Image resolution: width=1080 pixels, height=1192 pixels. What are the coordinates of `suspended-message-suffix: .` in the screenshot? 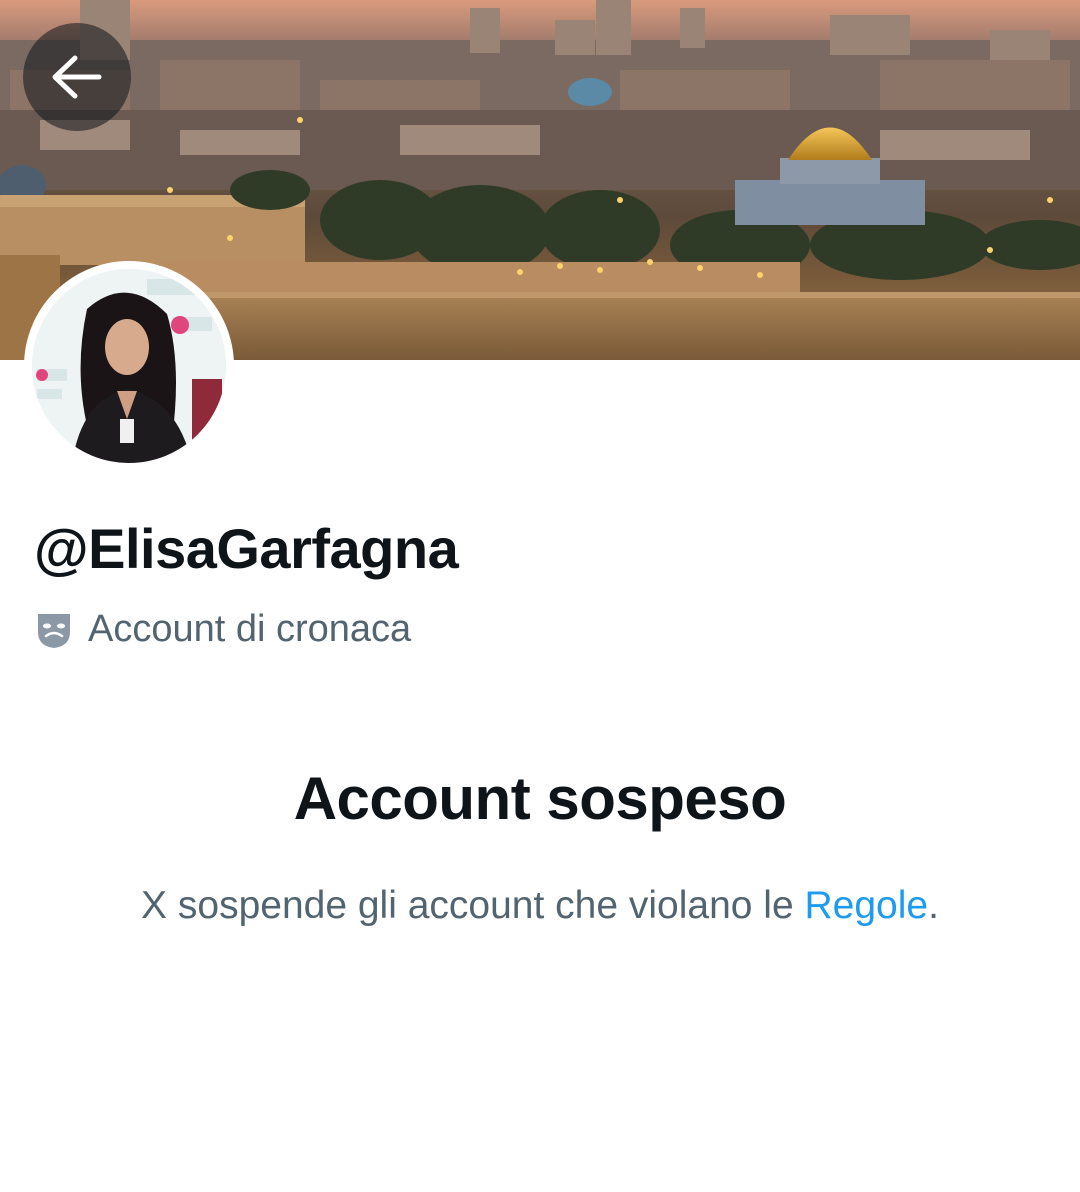 It's located at (933, 905).